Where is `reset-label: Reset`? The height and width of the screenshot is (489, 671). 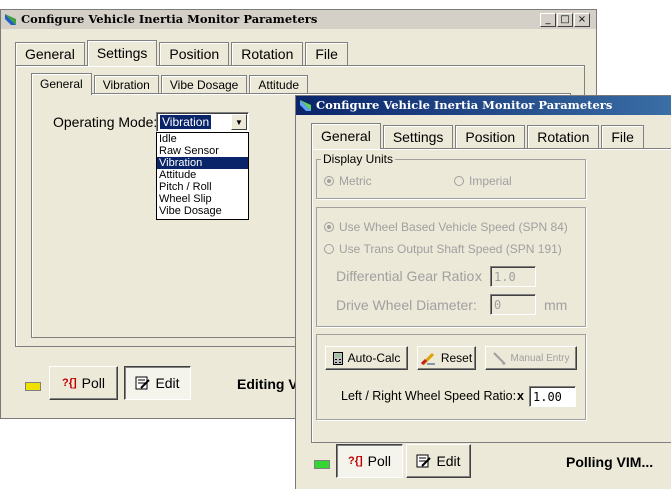 reset-label: Reset is located at coordinates (456, 358).